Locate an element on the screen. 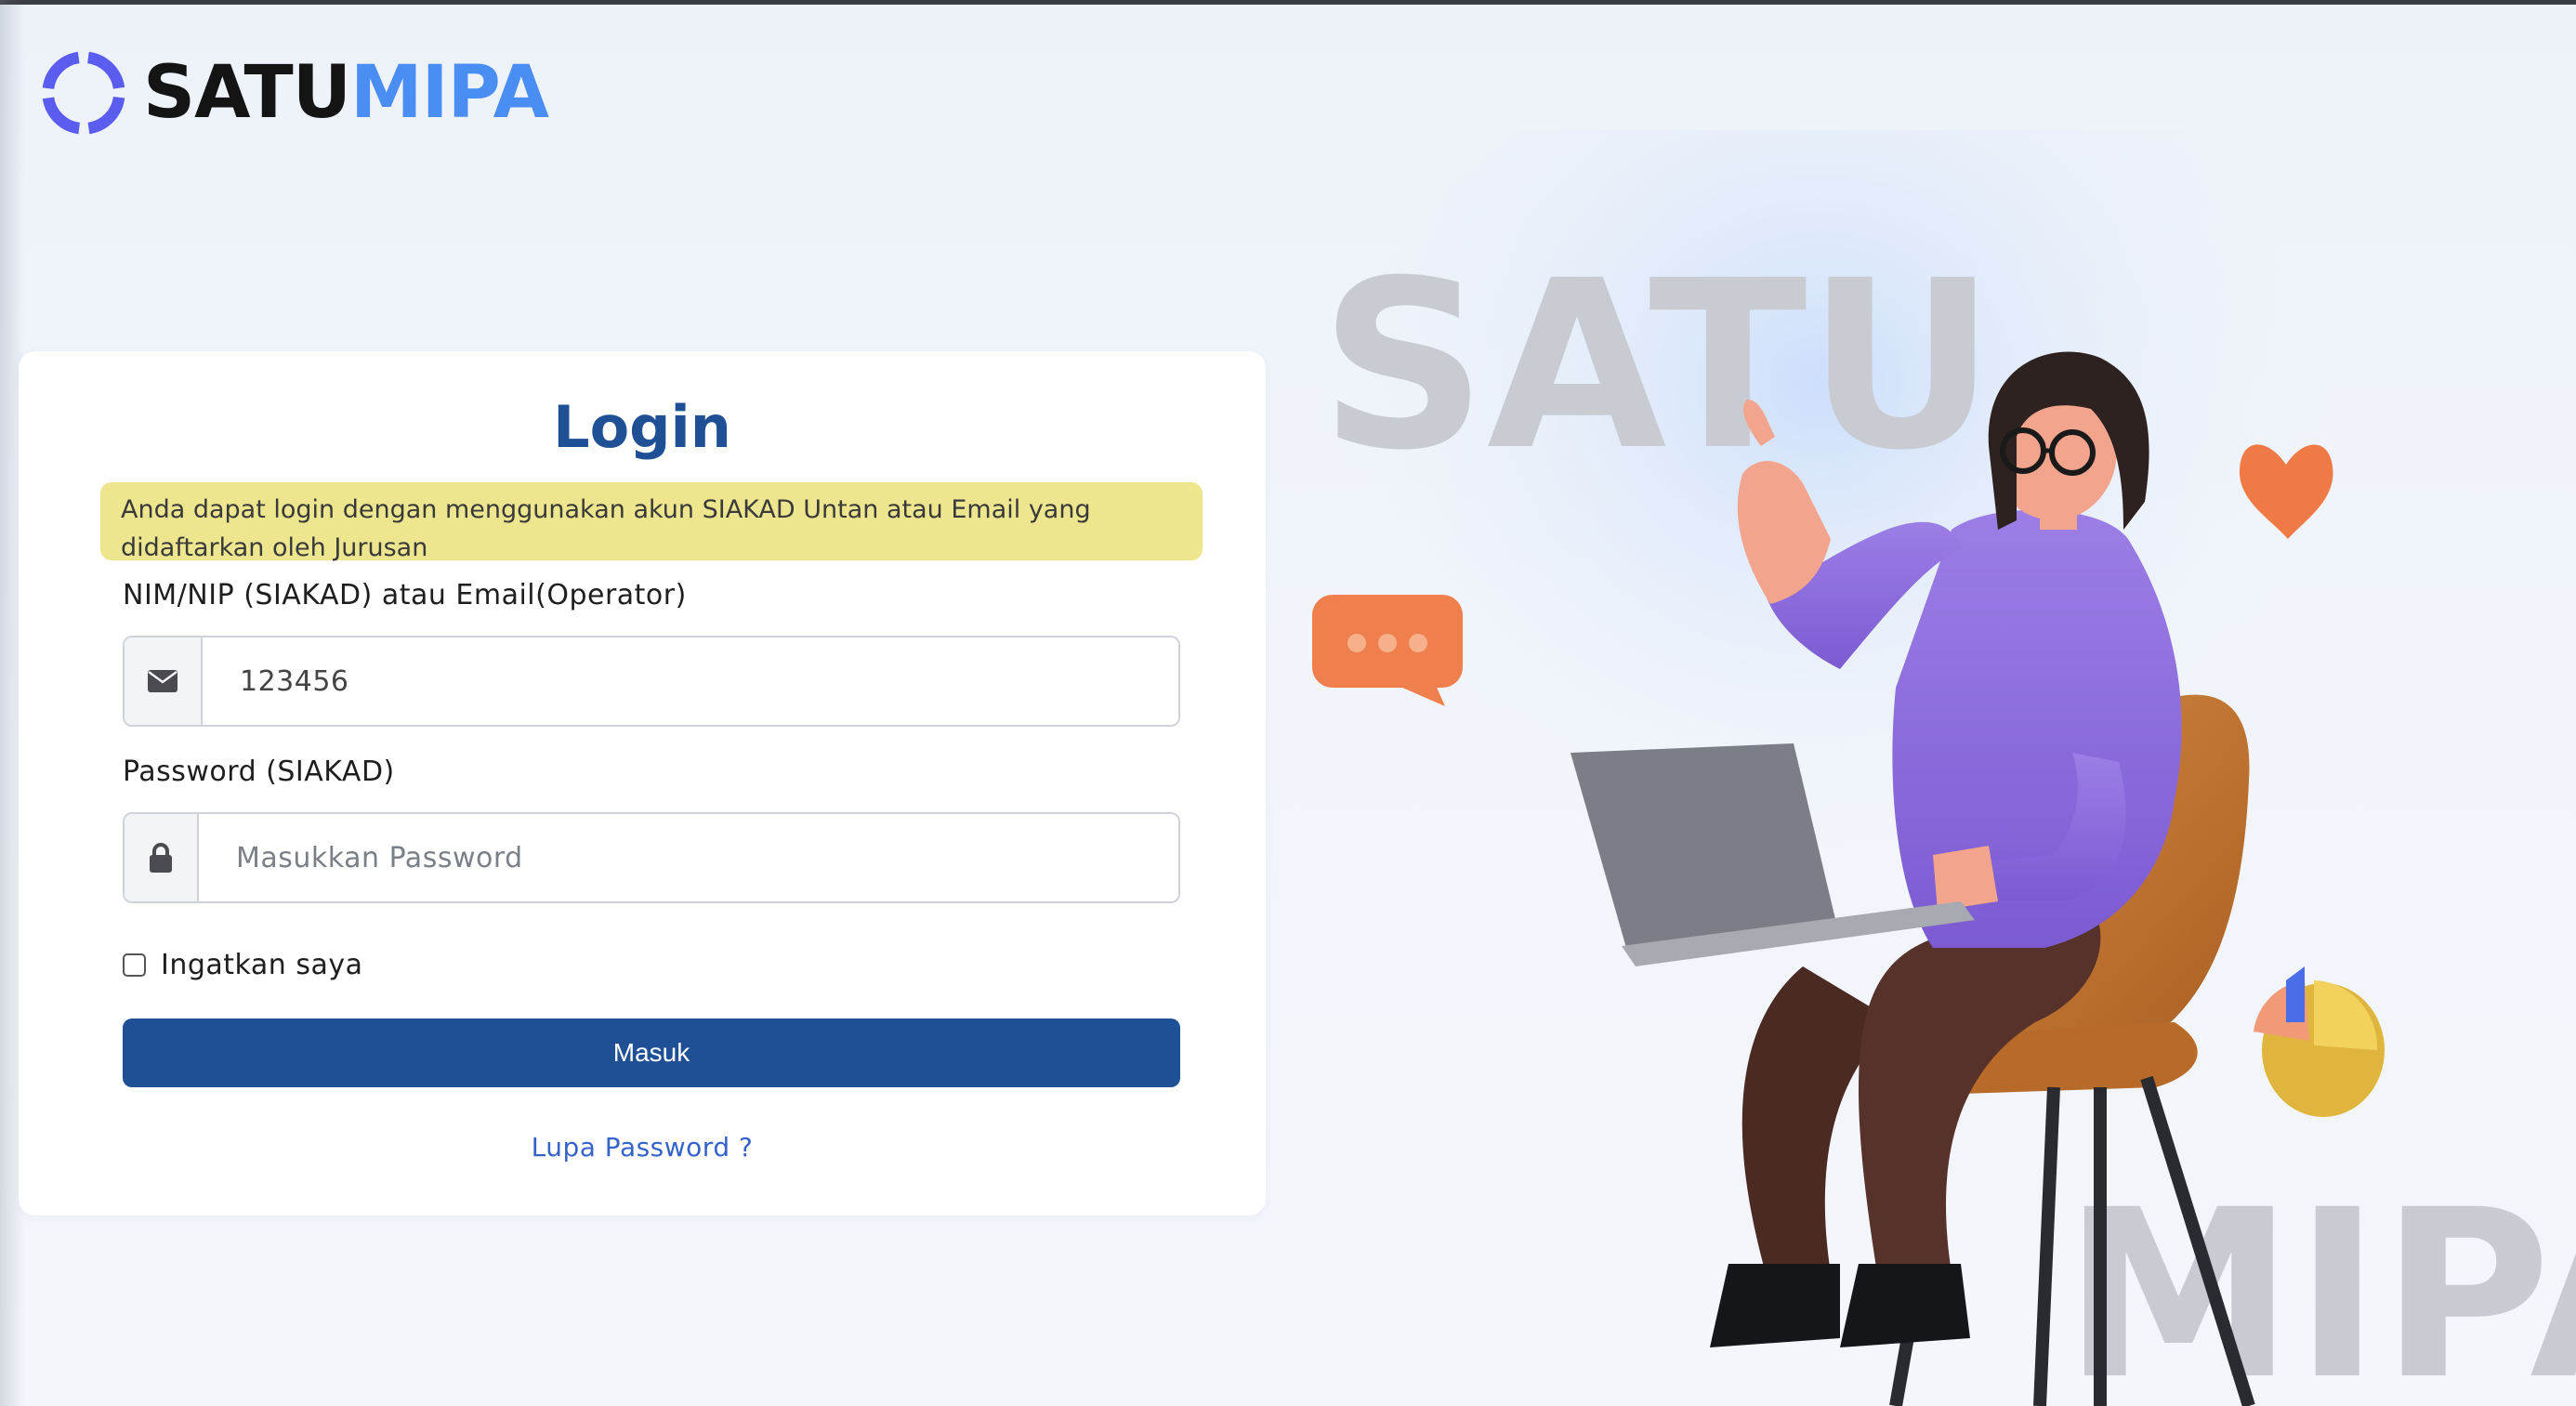 The height and width of the screenshot is (1406, 2576). forgot-password-link: Lupa Password ? is located at coordinates (642, 1147).